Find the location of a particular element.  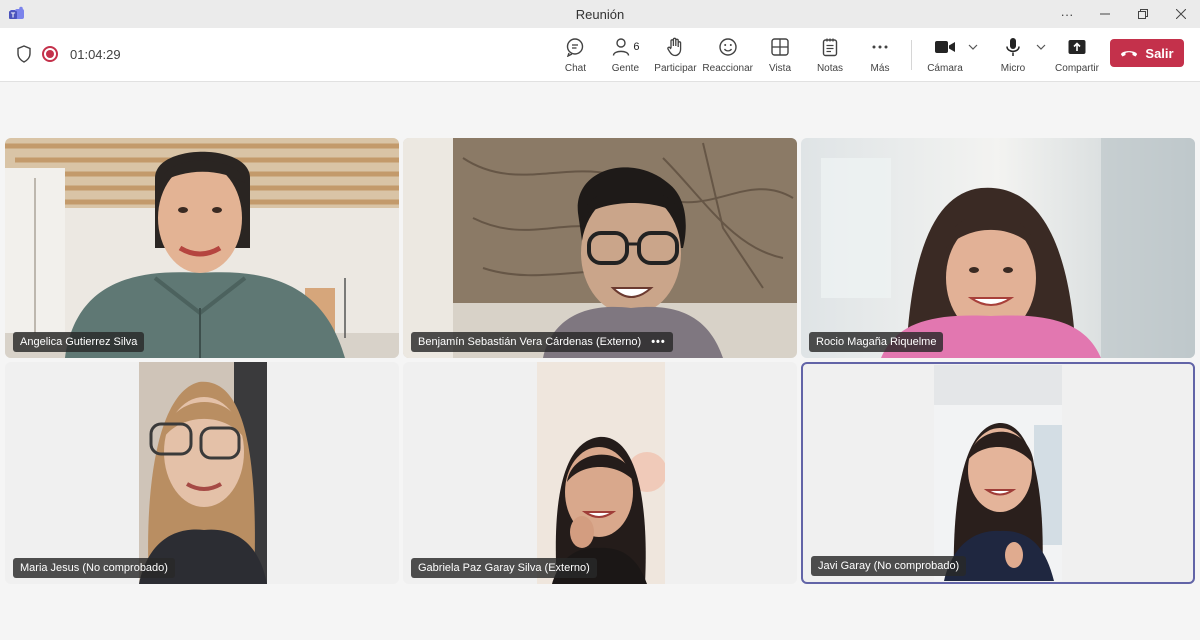

participant-name-tag: Maria Jesus (No comprobado) is located at coordinates (94, 568).